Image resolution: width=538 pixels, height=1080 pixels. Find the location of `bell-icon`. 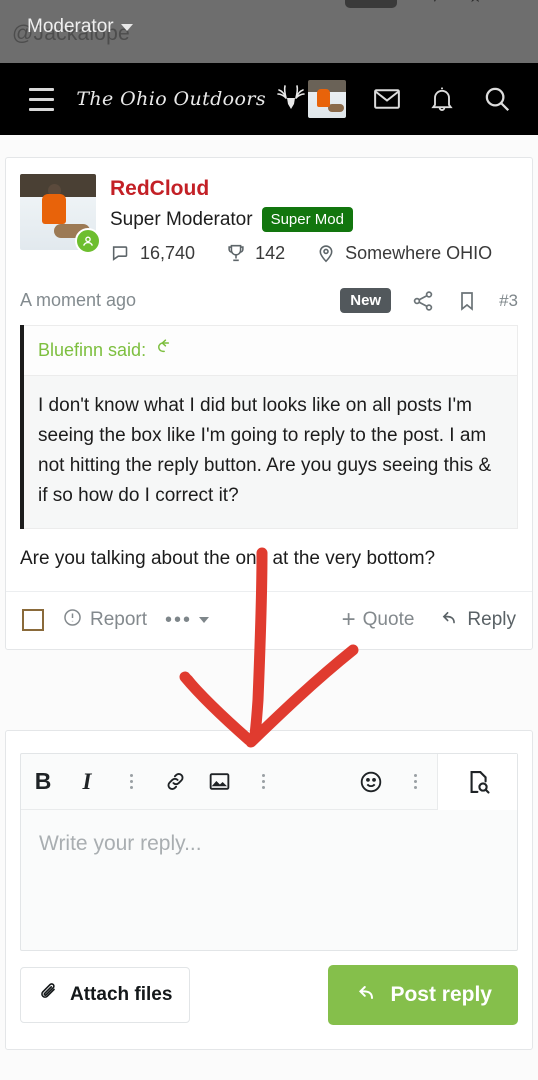

bell-icon is located at coordinates (442, 99).